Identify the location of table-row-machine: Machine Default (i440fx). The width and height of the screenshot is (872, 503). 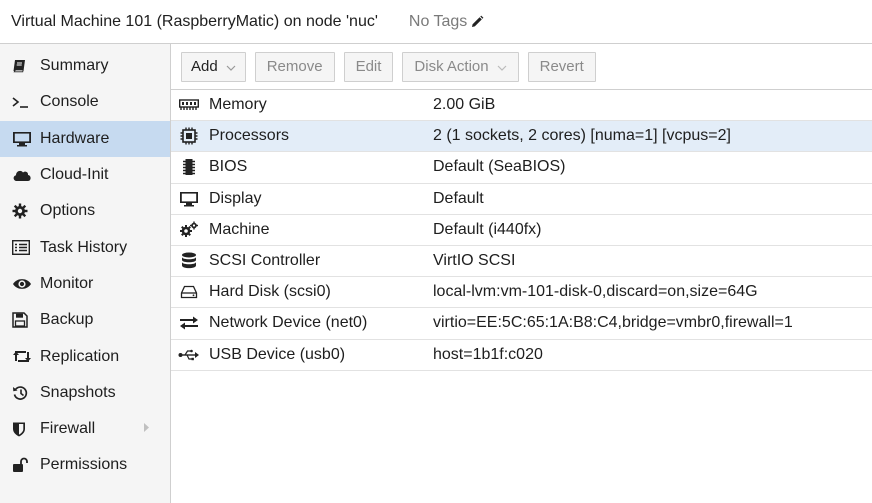
(521, 230).